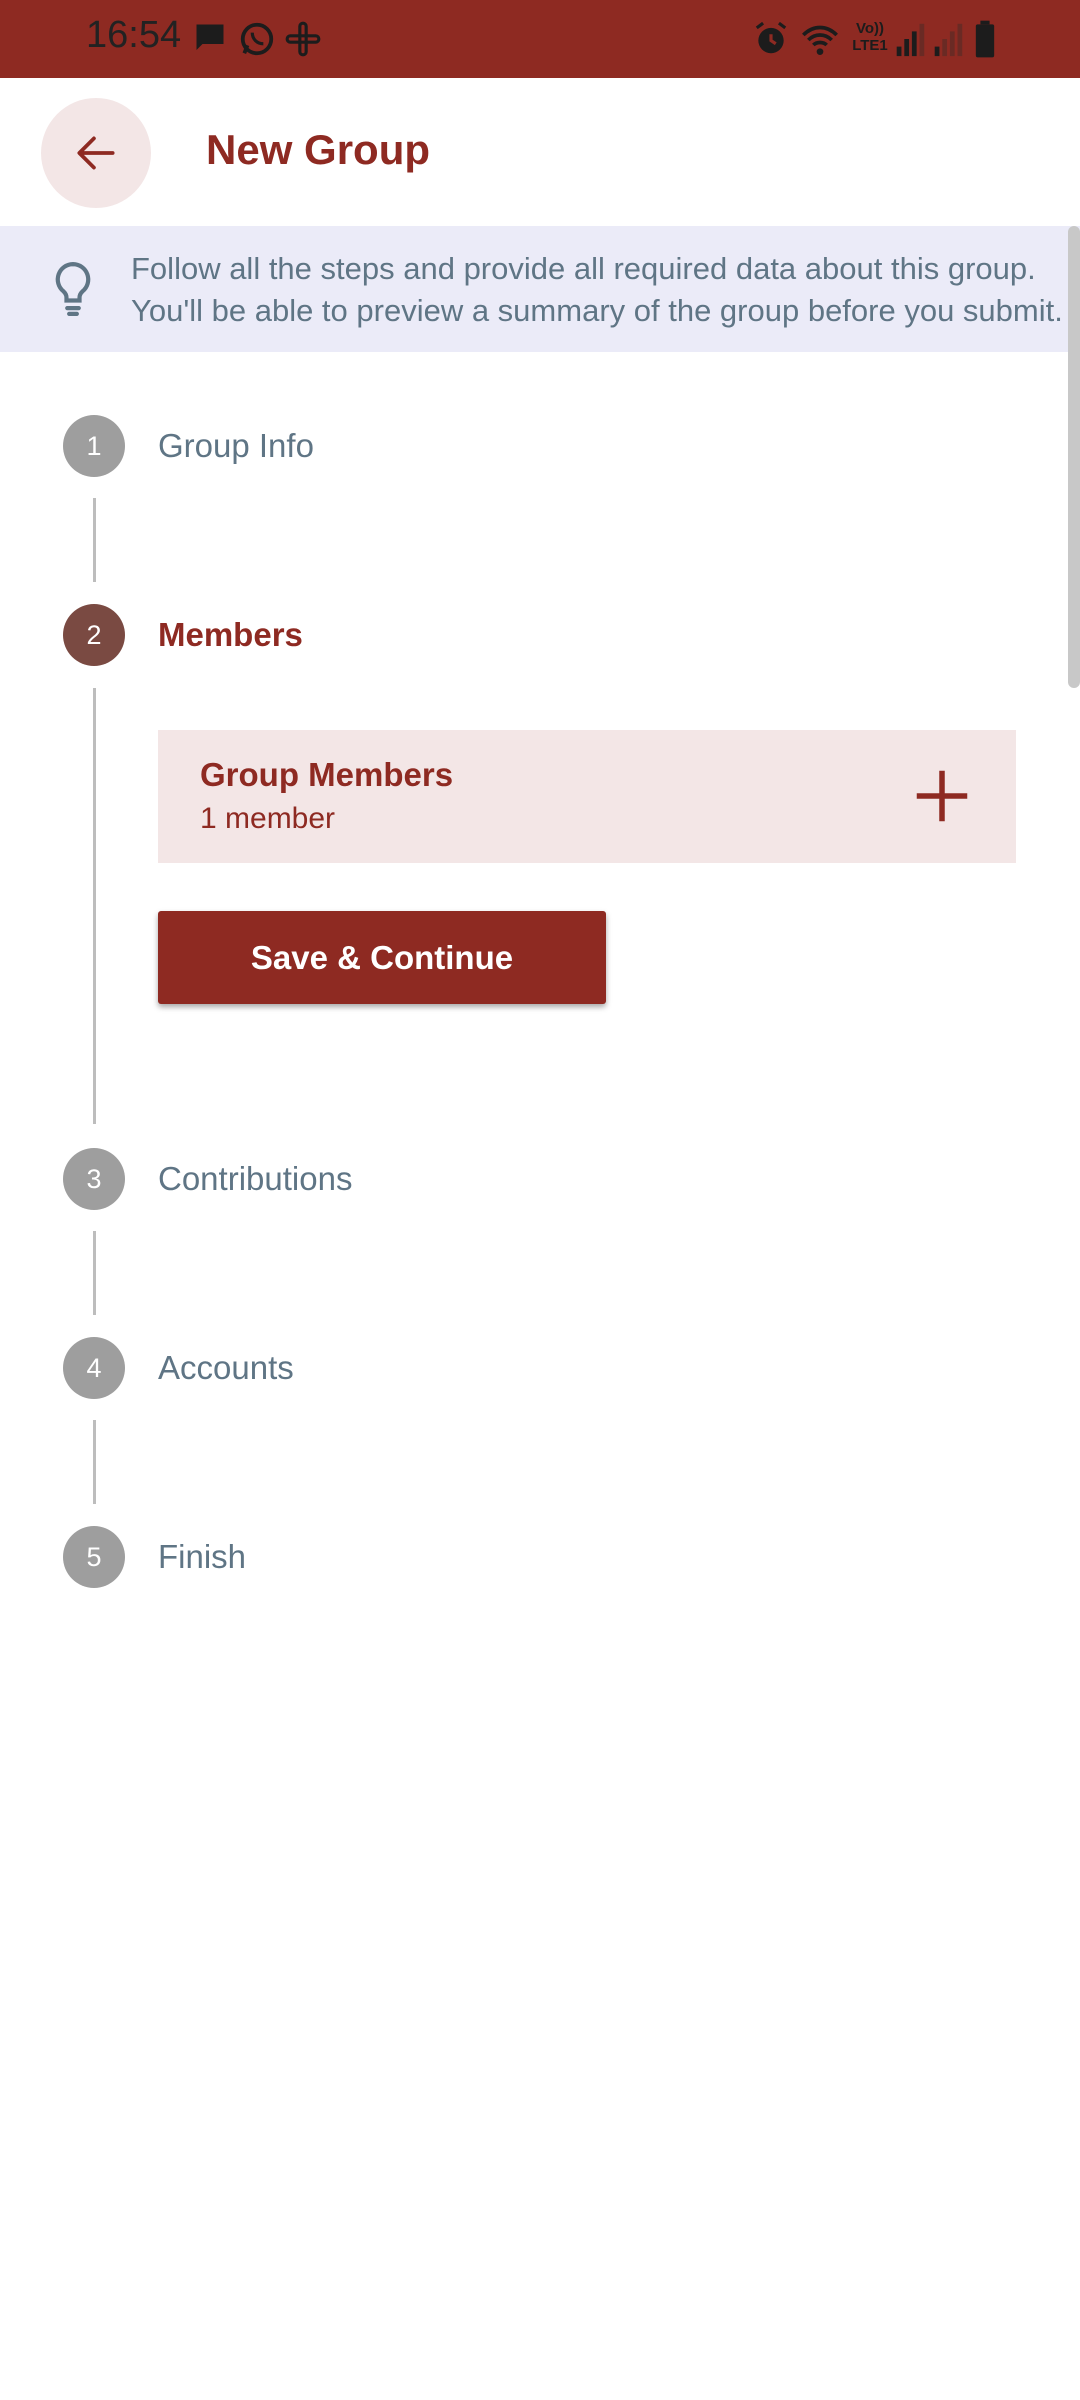 The image size is (1080, 2400). I want to click on step-3-number: 3, so click(94, 1179).